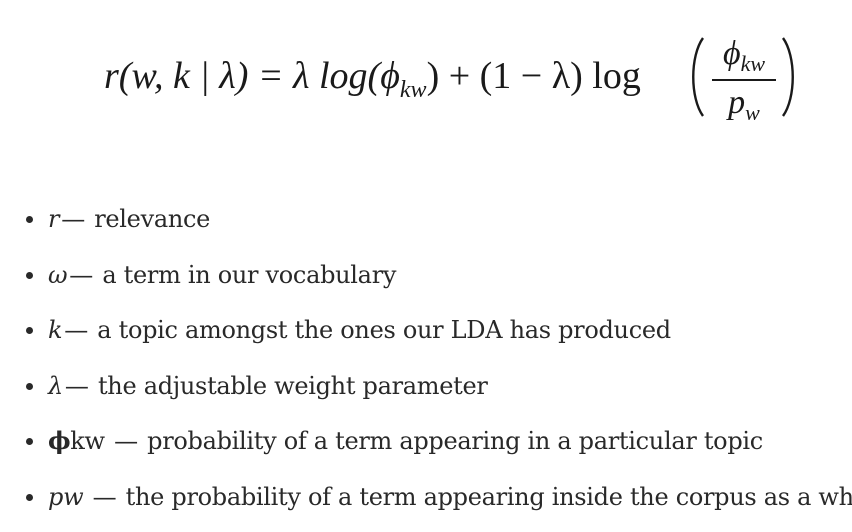 This screenshot has height=532, width=852. What do you see at coordinates (744, 104) in the screenshot?
I see `fraction-denominator: pw` at bounding box center [744, 104].